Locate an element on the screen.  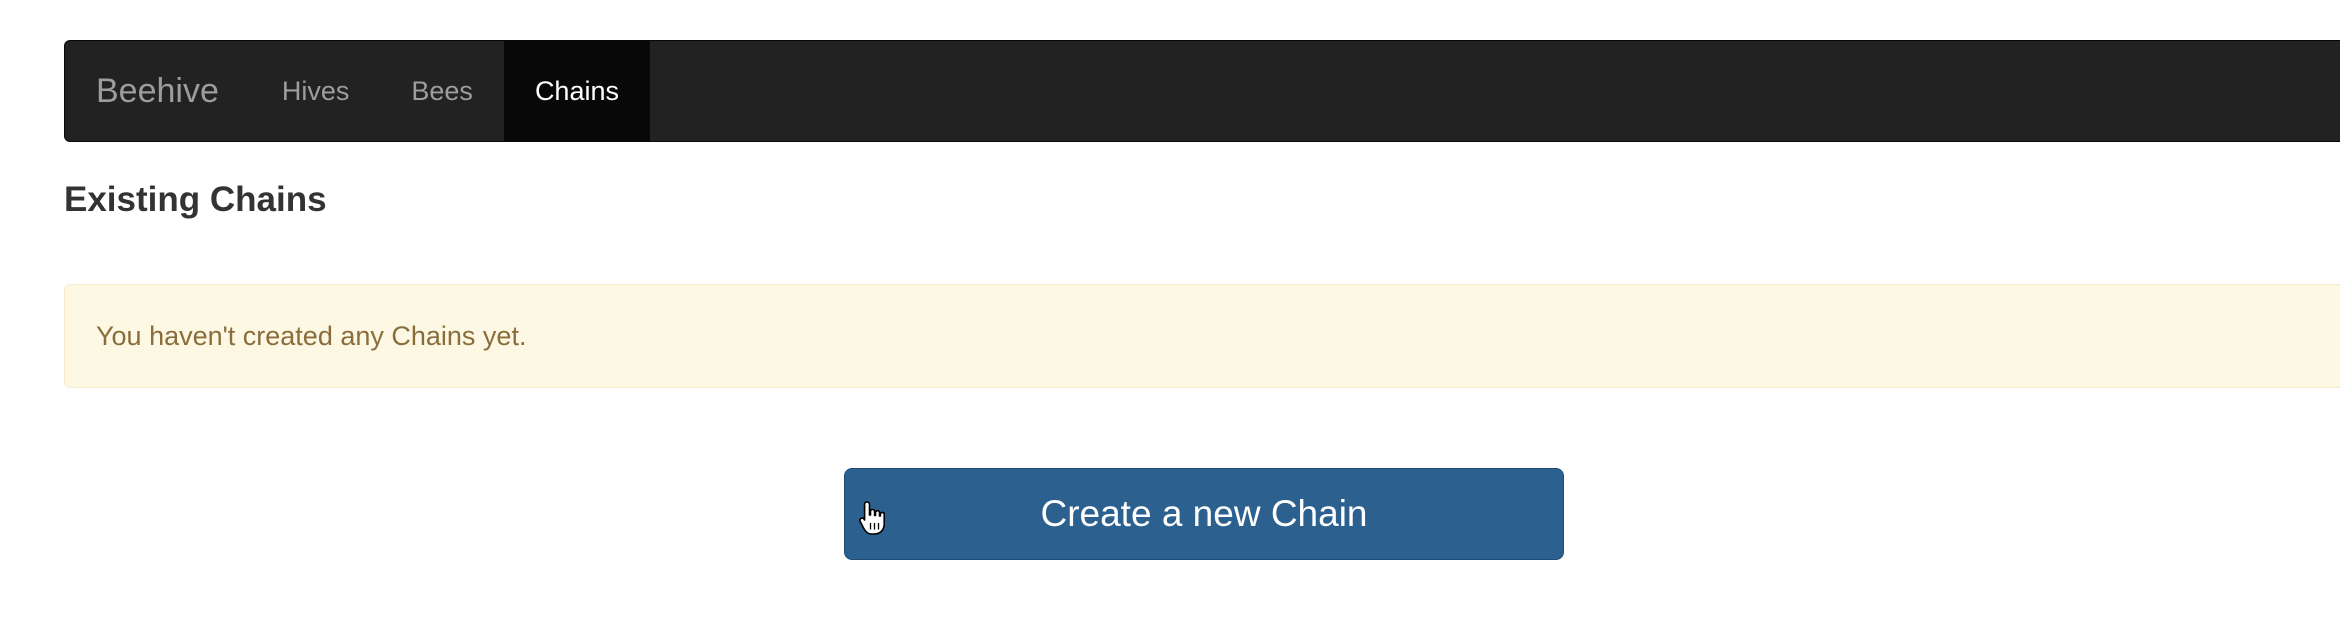
alert-text: You haven't created any Chains yet. is located at coordinates (311, 335).